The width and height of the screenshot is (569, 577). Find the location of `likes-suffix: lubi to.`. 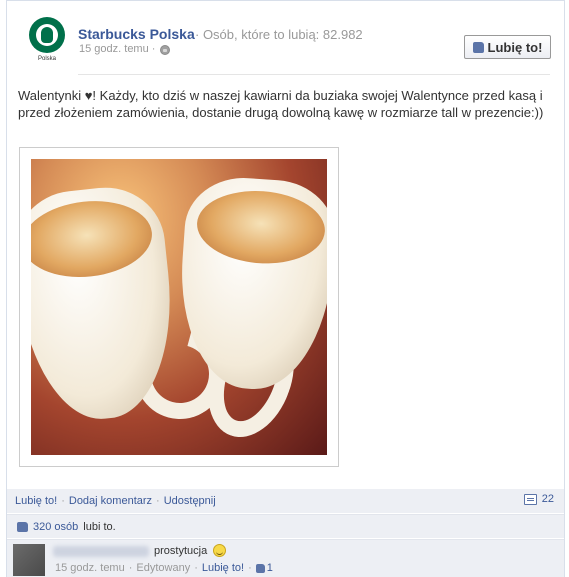

likes-suffix: lubi to. is located at coordinates (99, 526).